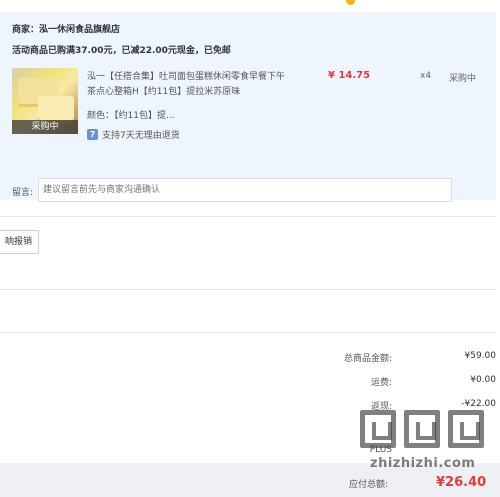 The width and height of the screenshot is (500, 497). I want to click on purchase-status: 采购中, so click(463, 79).